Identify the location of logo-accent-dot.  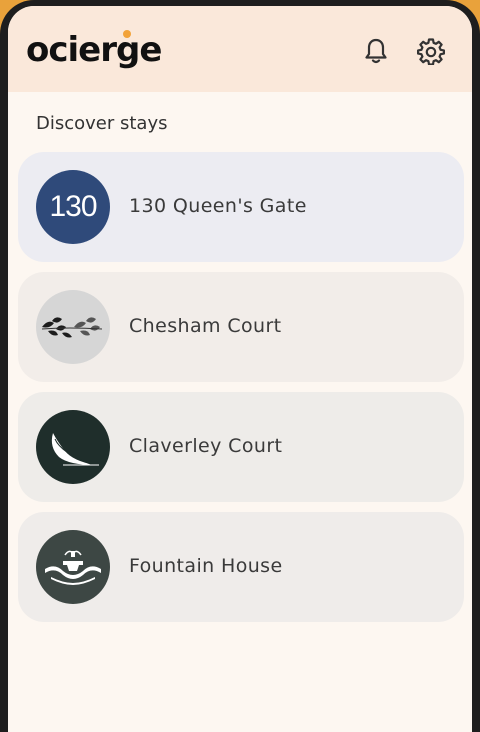
(127, 34).